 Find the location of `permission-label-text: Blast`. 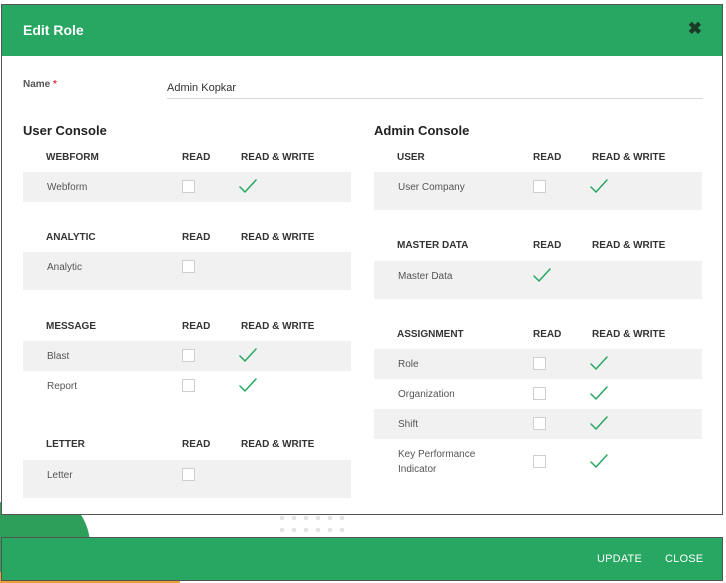

permission-label-text: Blast is located at coordinates (58, 356).